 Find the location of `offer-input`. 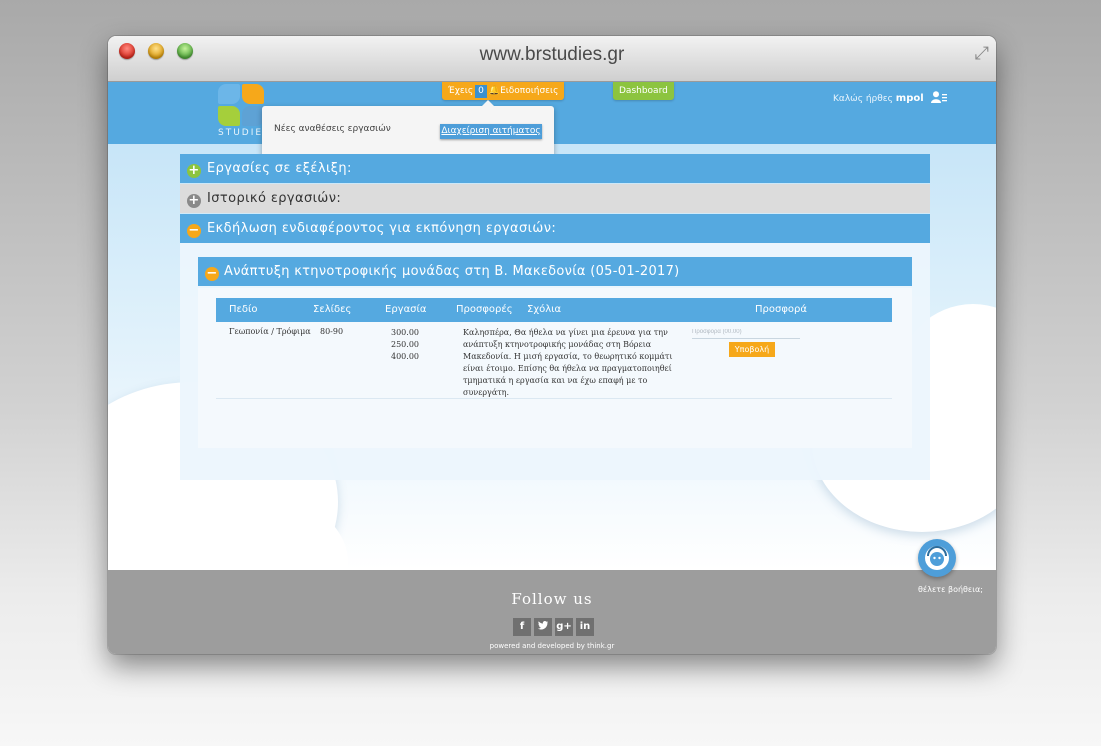

offer-input is located at coordinates (746, 332).